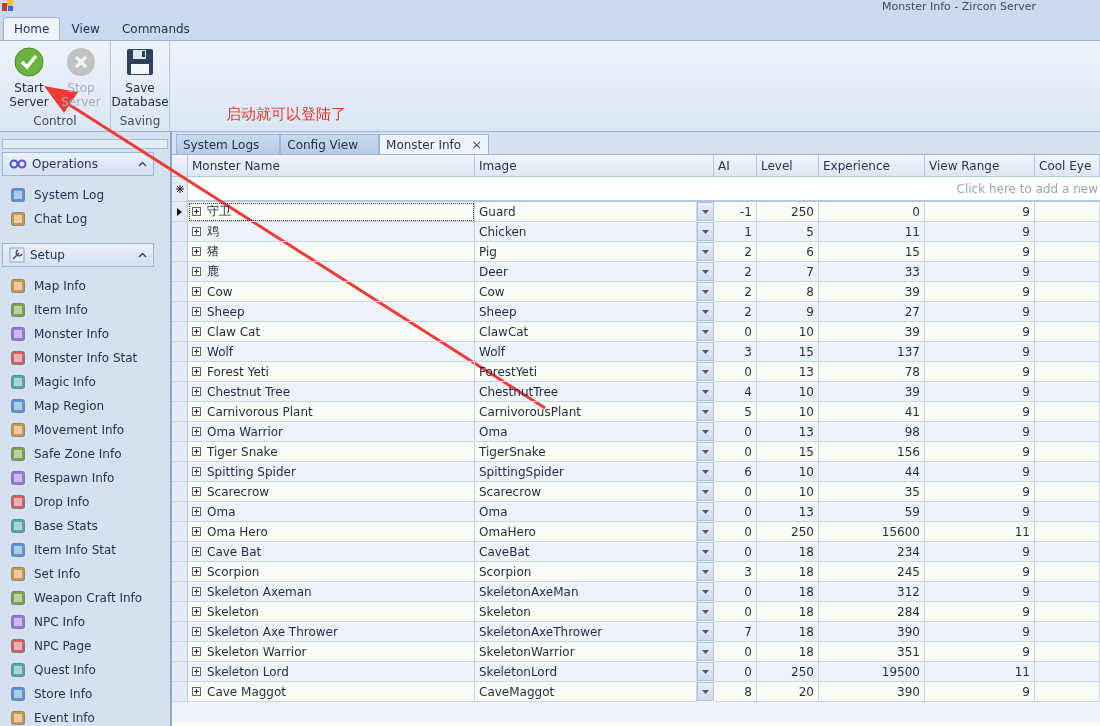 The image size is (1100, 726). What do you see at coordinates (85, 670) in the screenshot?
I see `sidebar-item: Quest Info` at bounding box center [85, 670].